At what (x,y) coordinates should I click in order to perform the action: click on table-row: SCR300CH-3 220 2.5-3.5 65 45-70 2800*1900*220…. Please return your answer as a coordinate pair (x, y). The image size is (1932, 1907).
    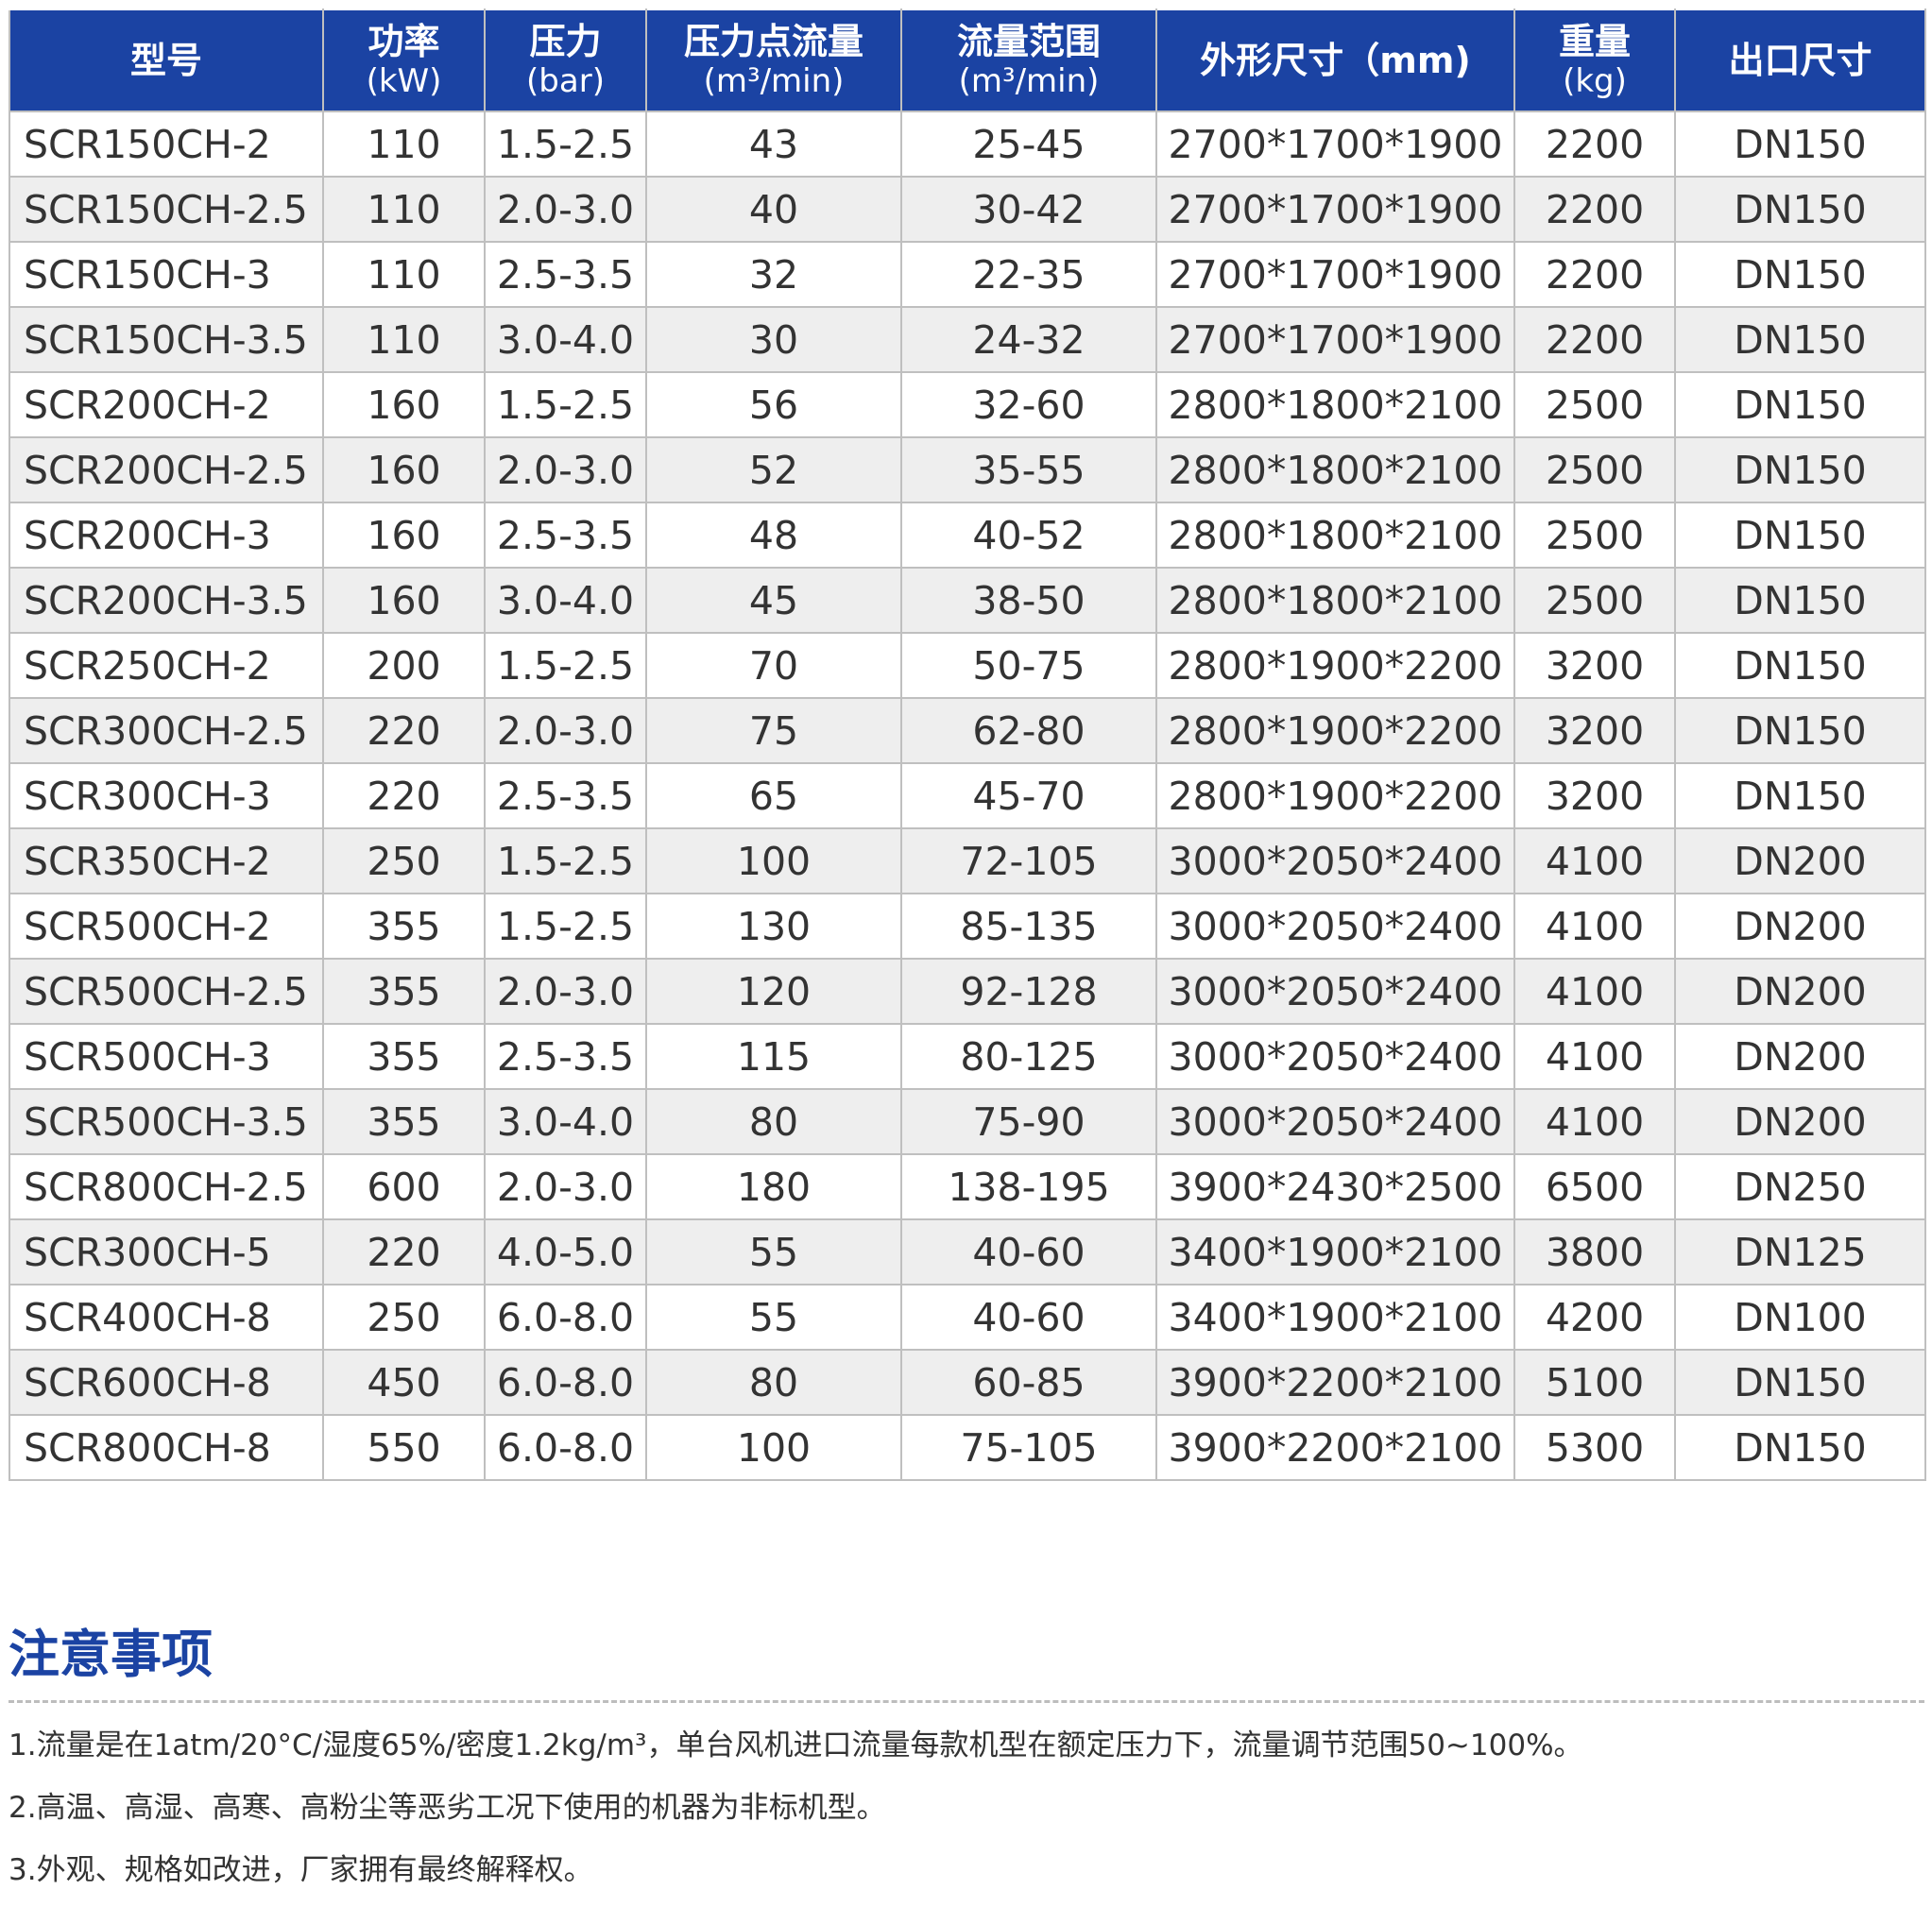
    Looking at the image, I should click on (967, 795).